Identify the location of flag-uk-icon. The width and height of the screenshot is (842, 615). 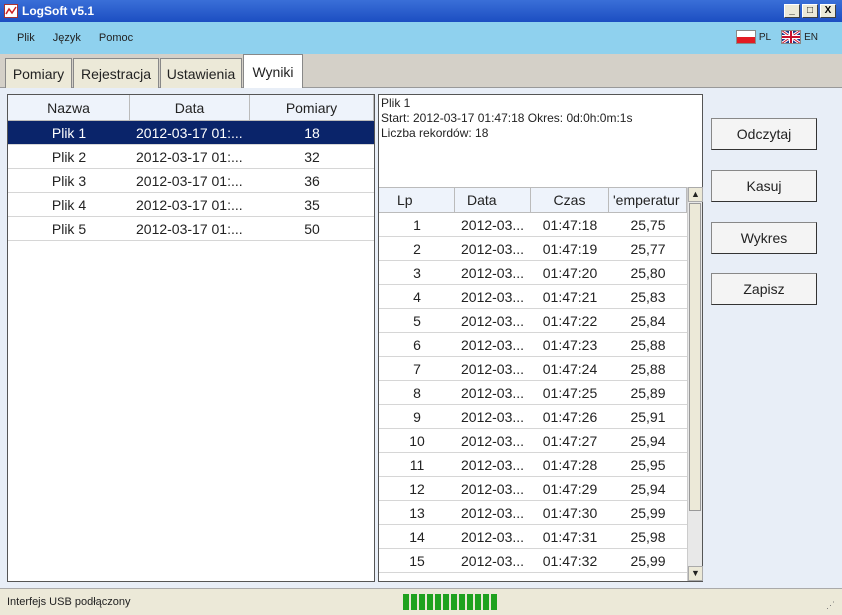
(791, 37).